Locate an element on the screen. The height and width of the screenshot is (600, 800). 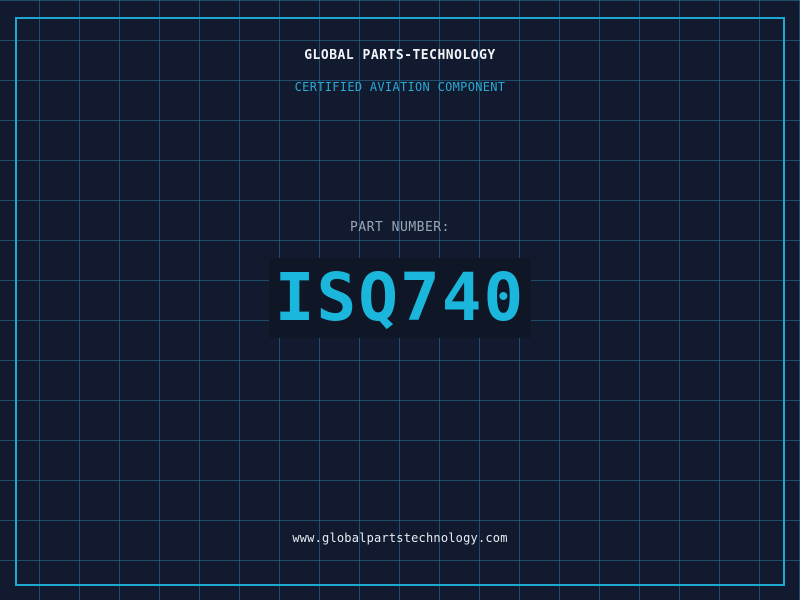
website-url: www.globalpartstechnology.com is located at coordinates (400, 538).